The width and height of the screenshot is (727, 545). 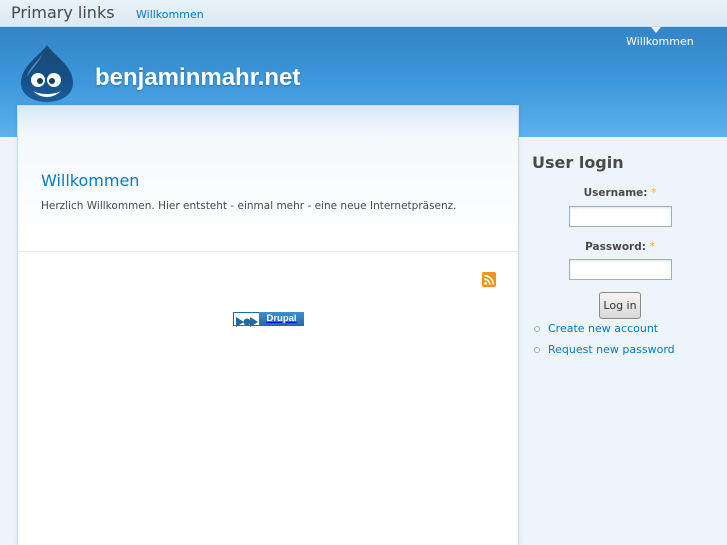 I want to click on username-input, so click(x=620, y=216).